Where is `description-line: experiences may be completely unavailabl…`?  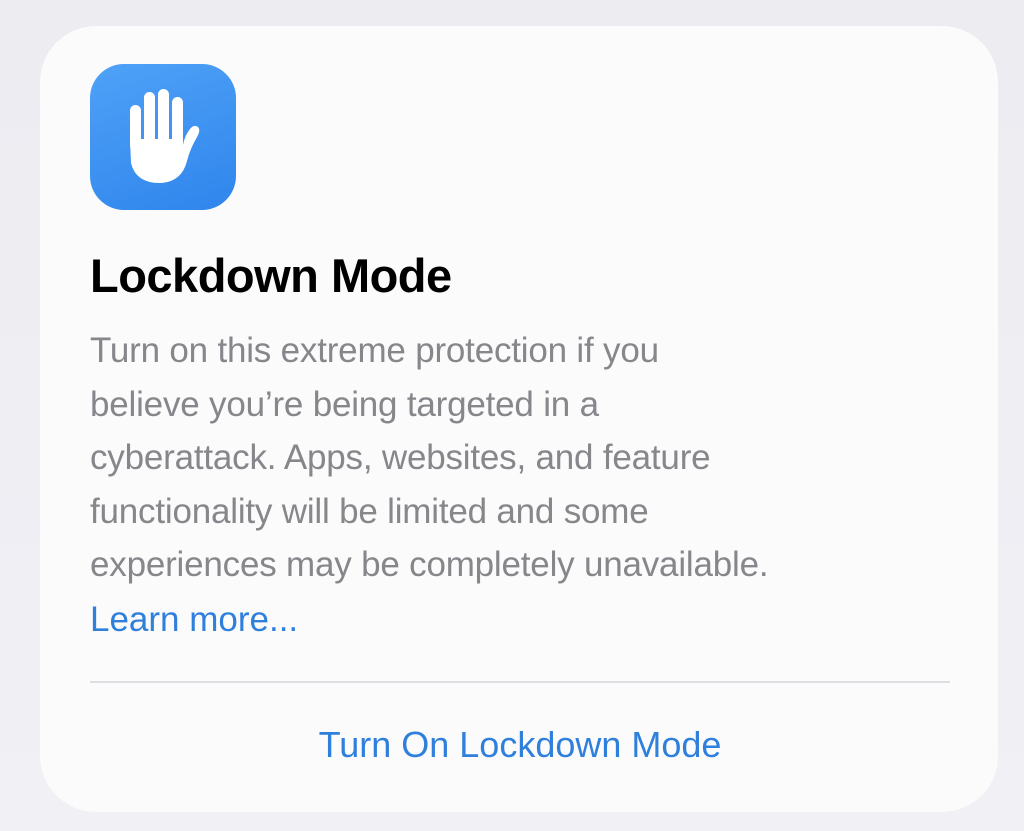
description-line: experiences may be completely unavailabl… is located at coordinates (429, 564).